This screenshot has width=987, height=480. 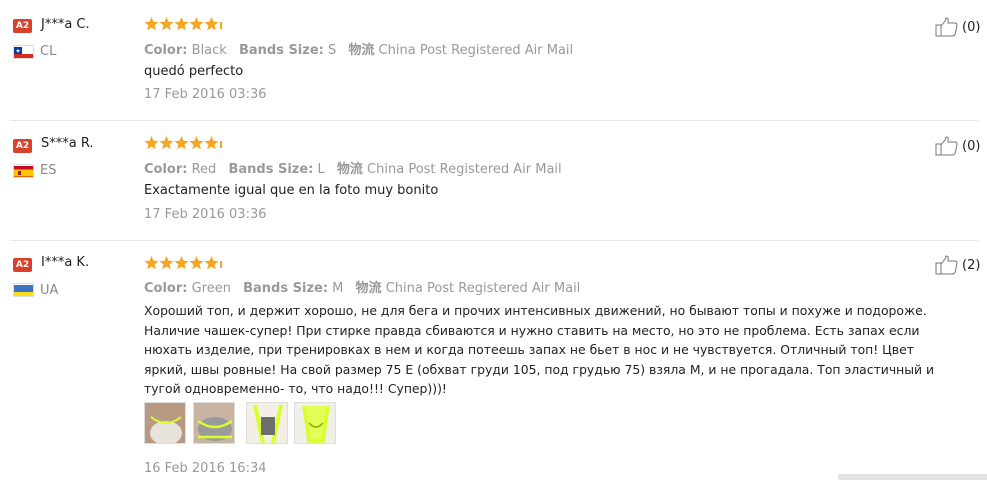 I want to click on size-value: S, so click(x=332, y=50).